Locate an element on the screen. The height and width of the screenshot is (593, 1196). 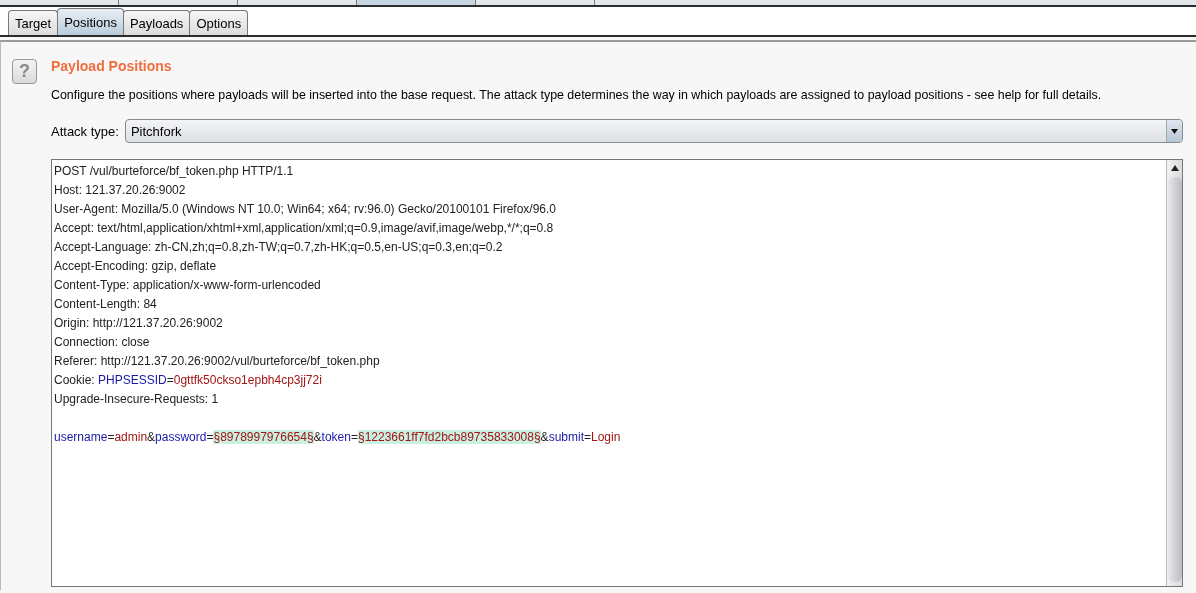
request-line: Accept: text/html,application/xhtml+xml,application/xml;q=0.9,image/avif,image/webp,*/*;q=0.8 is located at coordinates (304, 228).